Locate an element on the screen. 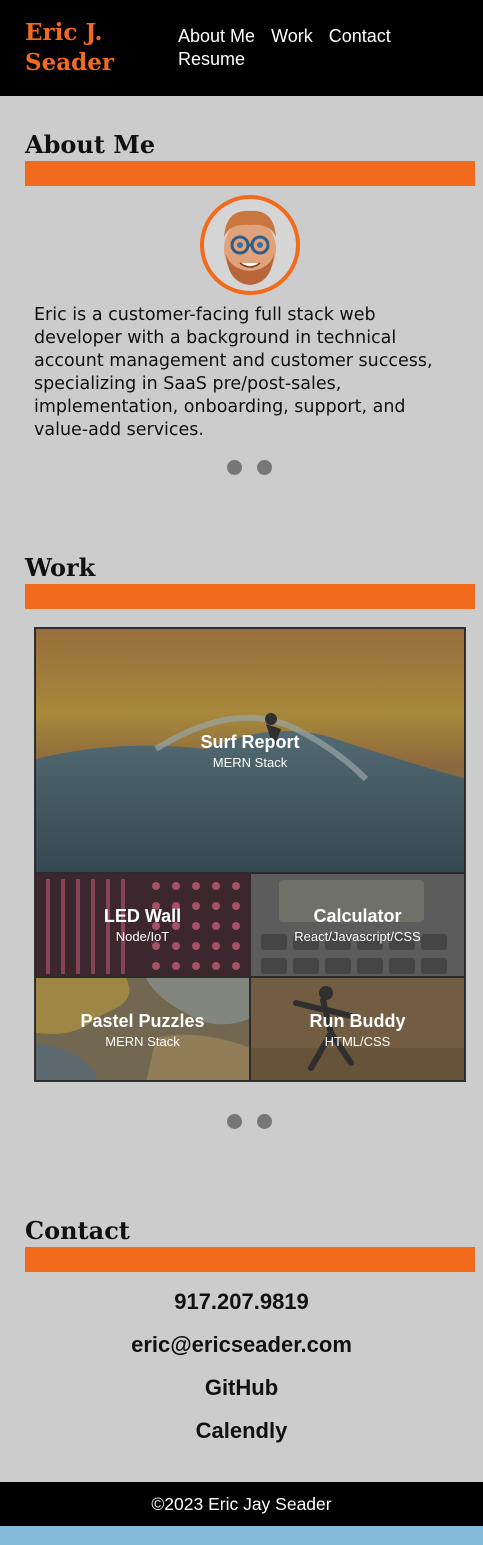  nav-link-work: Work is located at coordinates (292, 36).